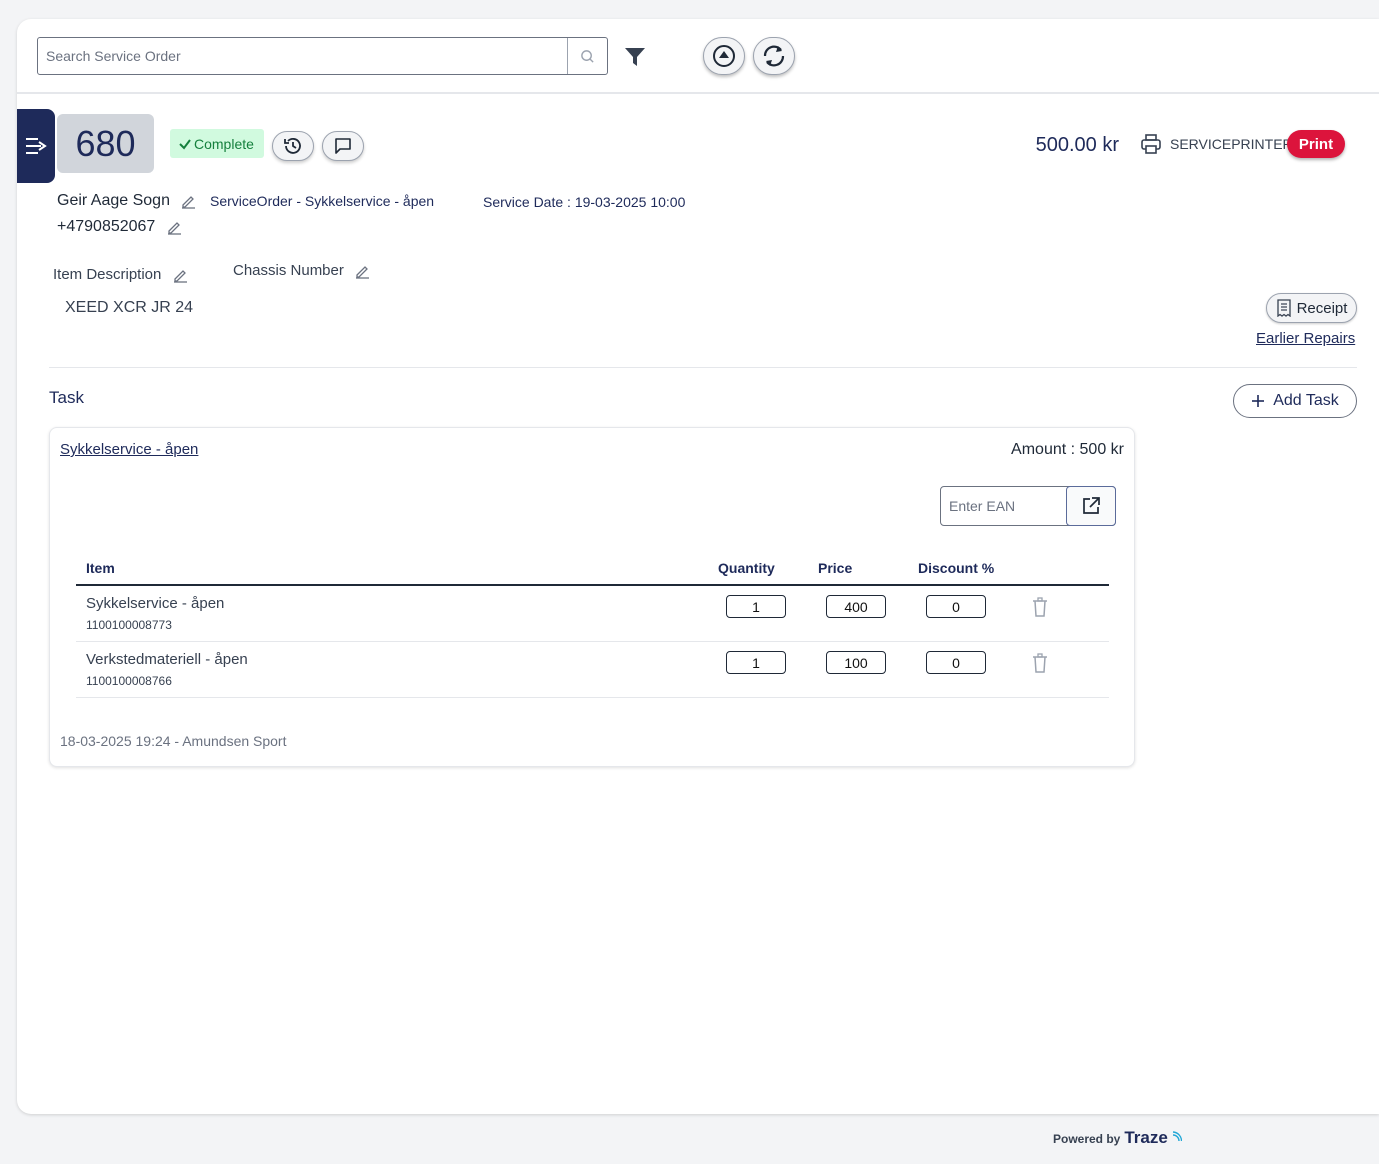  I want to click on item-description-label: Item Description, so click(107, 274).